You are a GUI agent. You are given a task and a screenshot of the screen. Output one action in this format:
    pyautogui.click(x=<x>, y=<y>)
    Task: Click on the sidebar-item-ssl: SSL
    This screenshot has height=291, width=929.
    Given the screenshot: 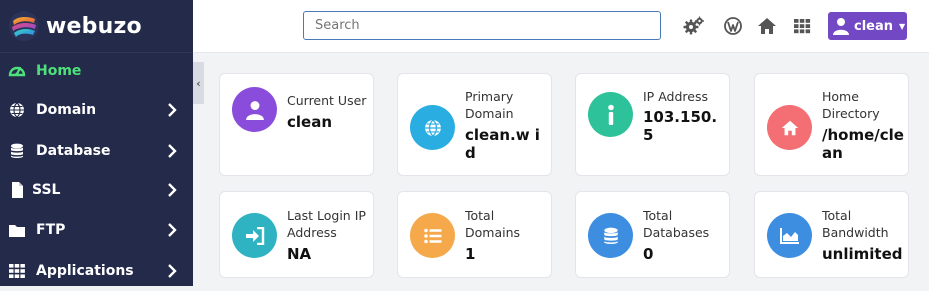 What is the action you would take?
    pyautogui.click(x=96, y=190)
    